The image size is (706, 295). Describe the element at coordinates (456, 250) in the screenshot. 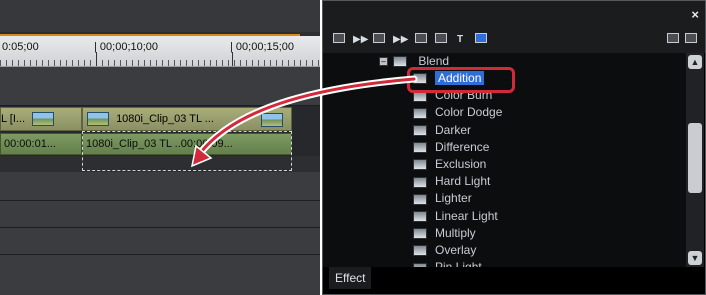

I see `effect-item-label: Overlay` at that location.